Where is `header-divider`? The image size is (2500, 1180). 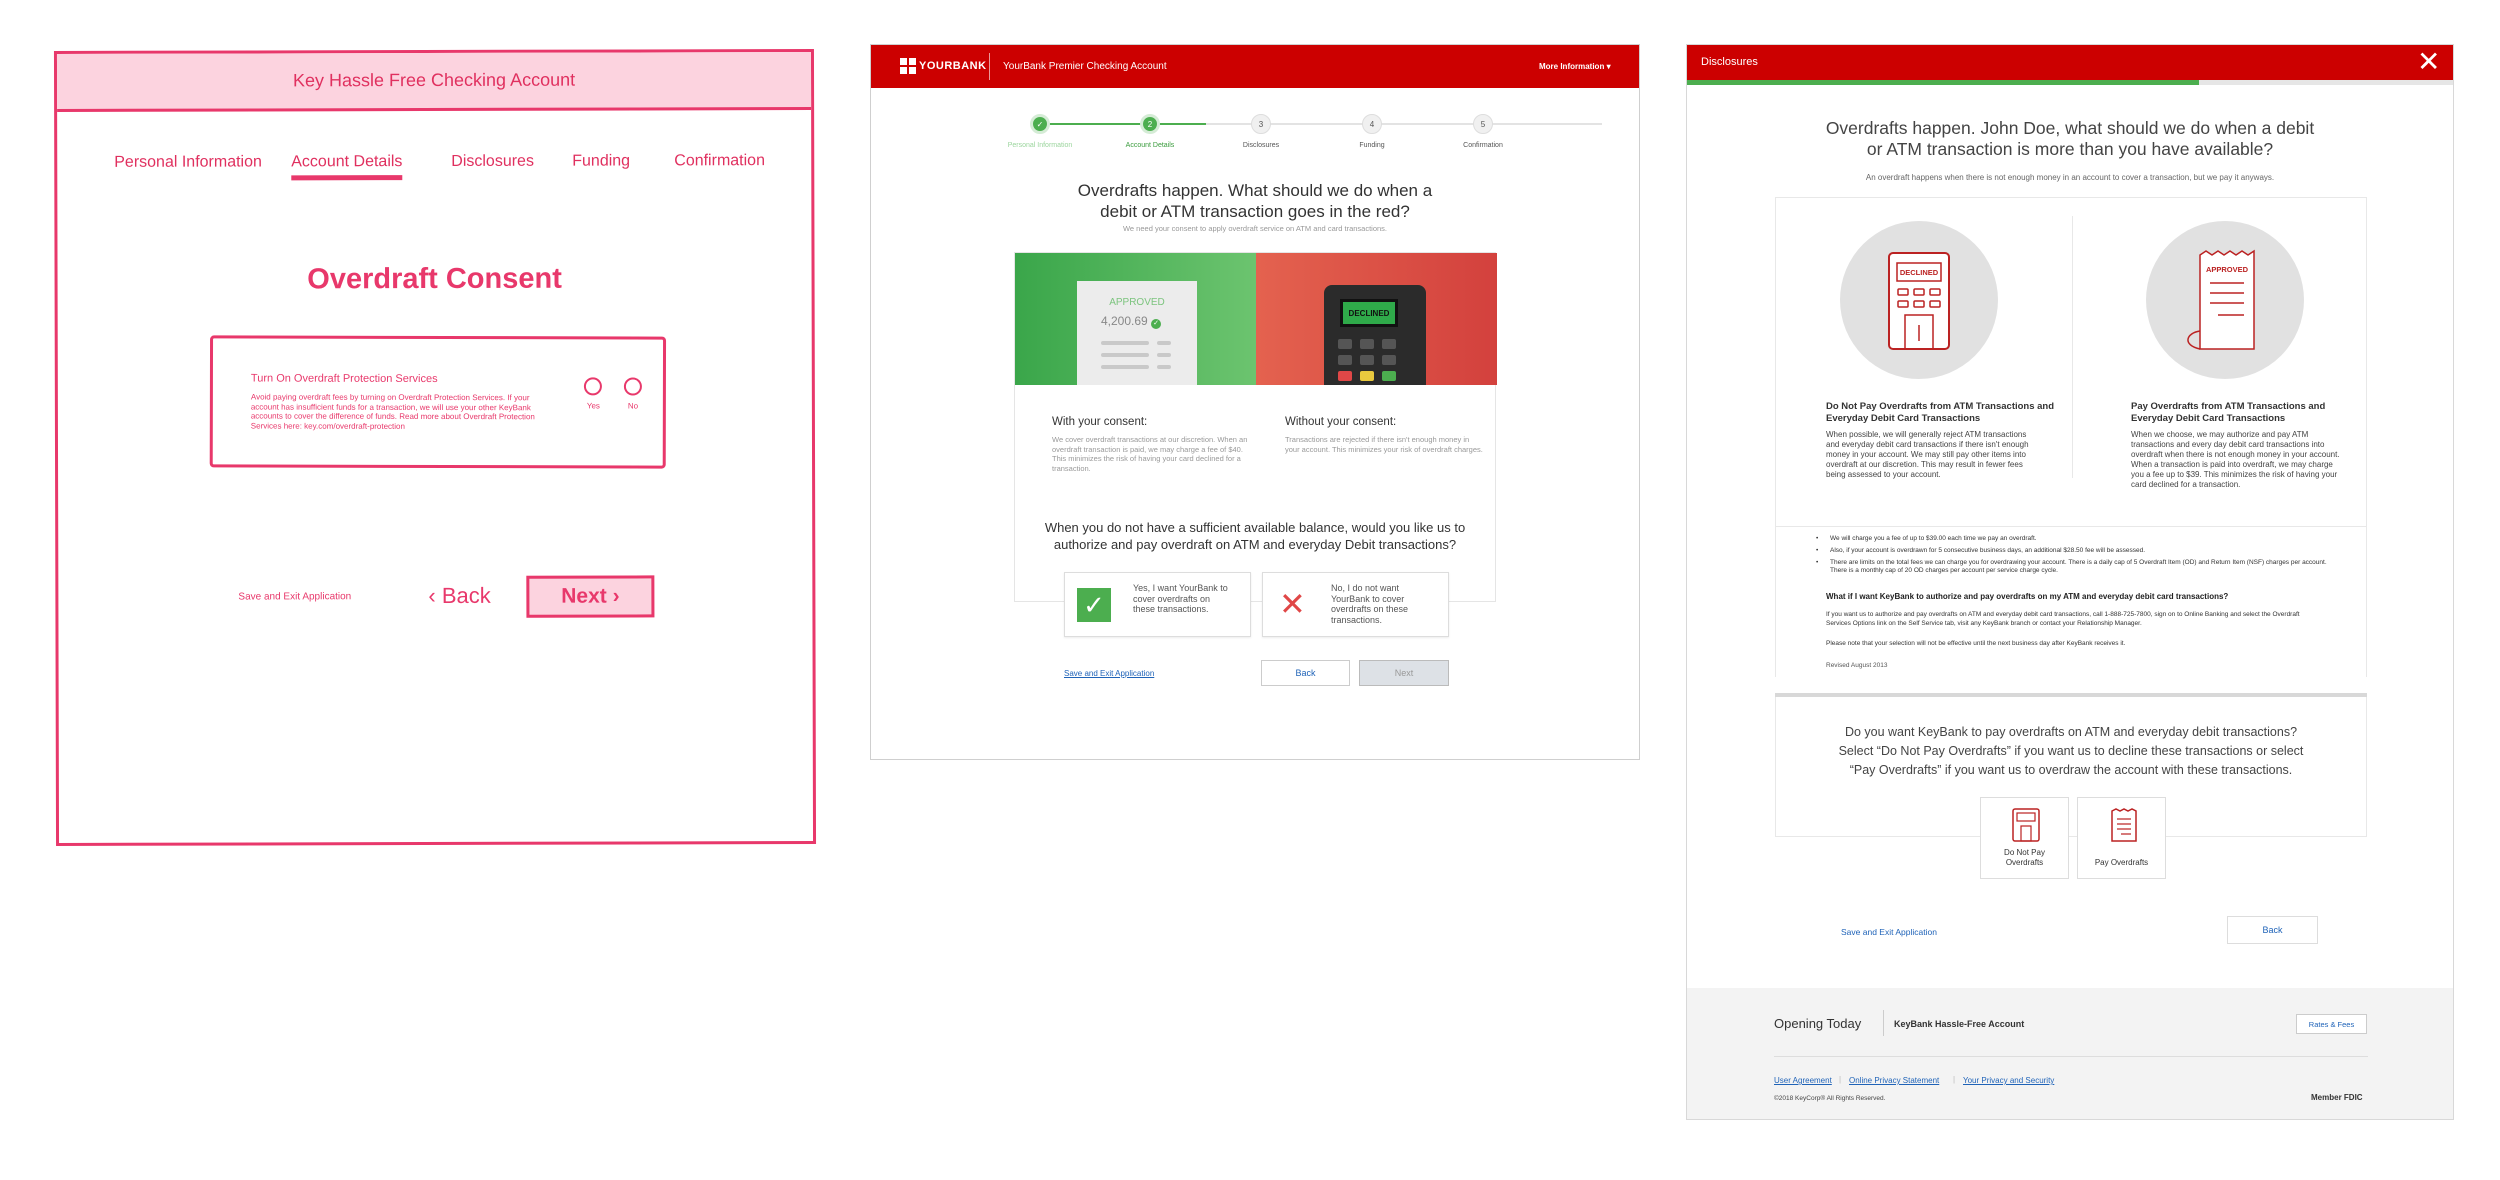 header-divider is located at coordinates (989, 66).